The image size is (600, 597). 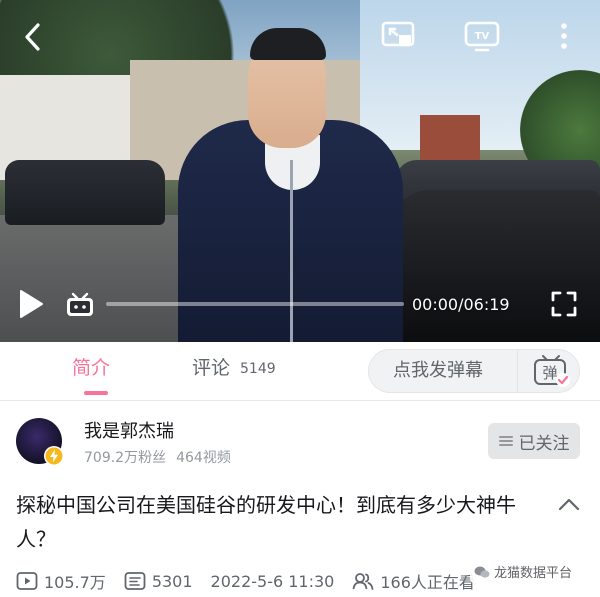 I want to click on danmaku-icon: 弹, so click(x=551, y=371).